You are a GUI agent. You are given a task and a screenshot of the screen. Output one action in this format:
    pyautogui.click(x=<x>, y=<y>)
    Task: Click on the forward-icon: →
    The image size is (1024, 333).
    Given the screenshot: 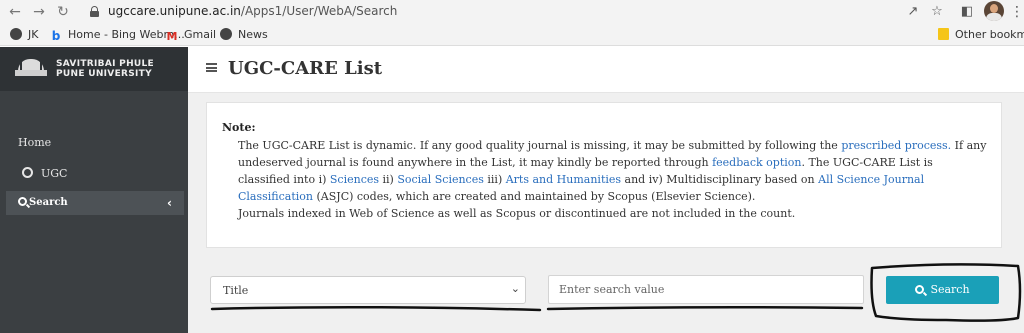 What is the action you would take?
    pyautogui.click(x=39, y=12)
    